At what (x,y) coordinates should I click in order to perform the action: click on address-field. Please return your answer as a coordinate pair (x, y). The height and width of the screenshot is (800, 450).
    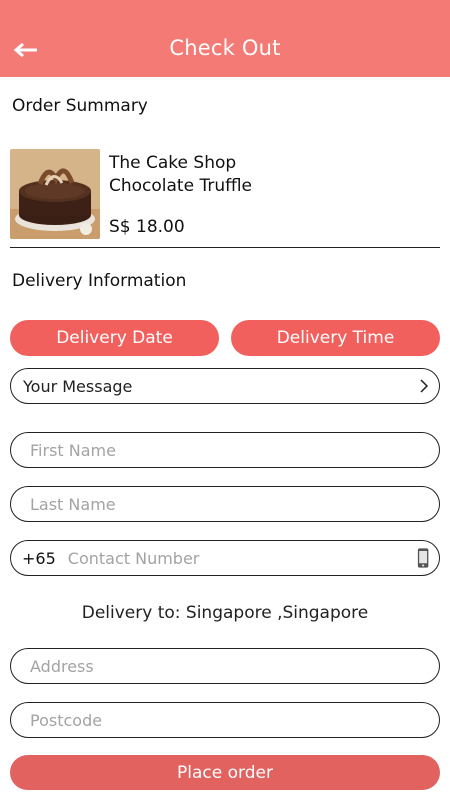
    Looking at the image, I should click on (225, 666).